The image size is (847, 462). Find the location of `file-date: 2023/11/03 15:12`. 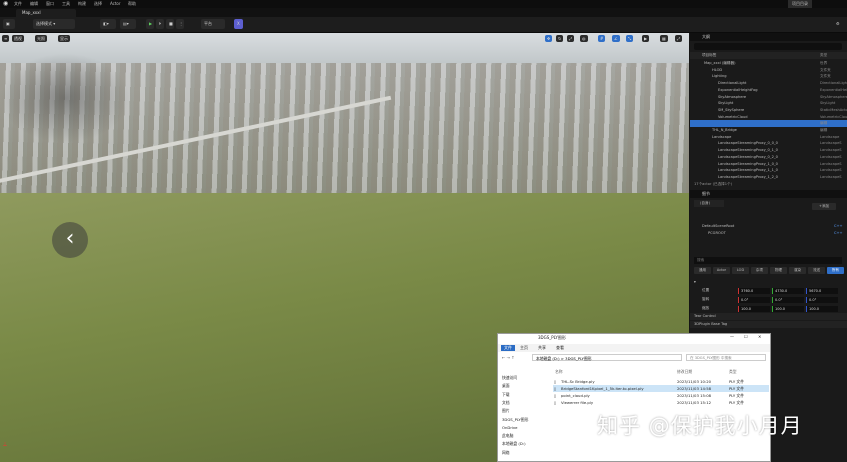

file-date: 2023/11/03 15:12 is located at coordinates (694, 402).